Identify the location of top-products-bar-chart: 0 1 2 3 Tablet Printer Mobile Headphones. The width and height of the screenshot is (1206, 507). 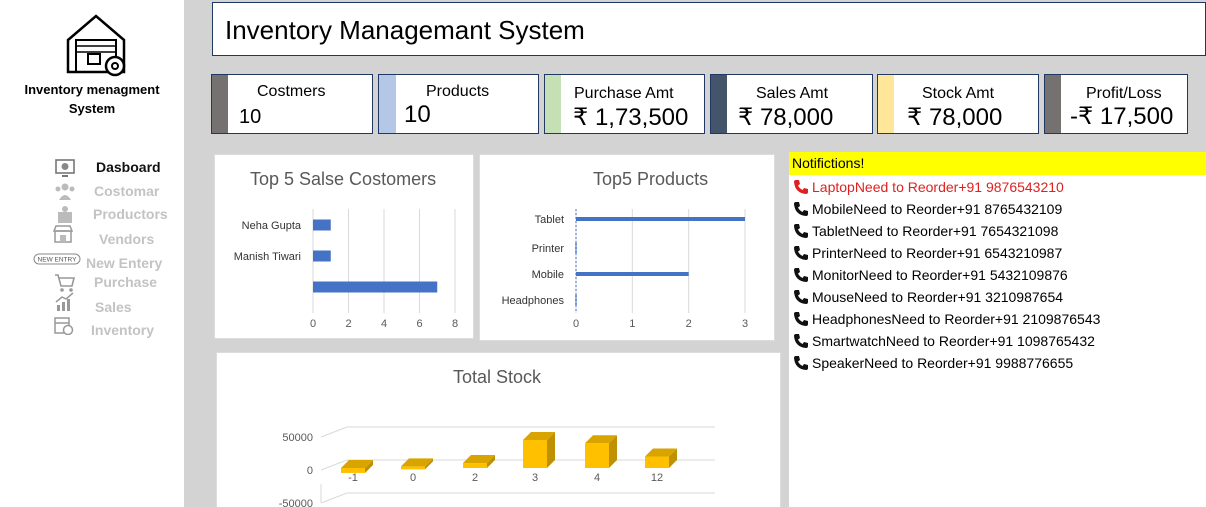
(625, 269).